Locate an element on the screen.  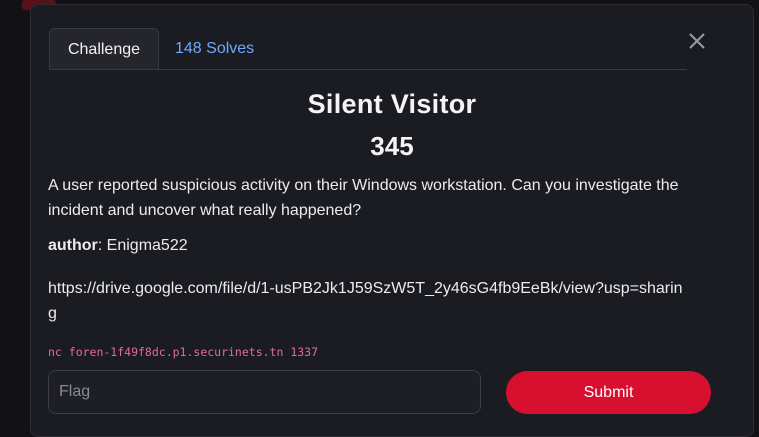
author-name: : Enigma522 is located at coordinates (142, 245).